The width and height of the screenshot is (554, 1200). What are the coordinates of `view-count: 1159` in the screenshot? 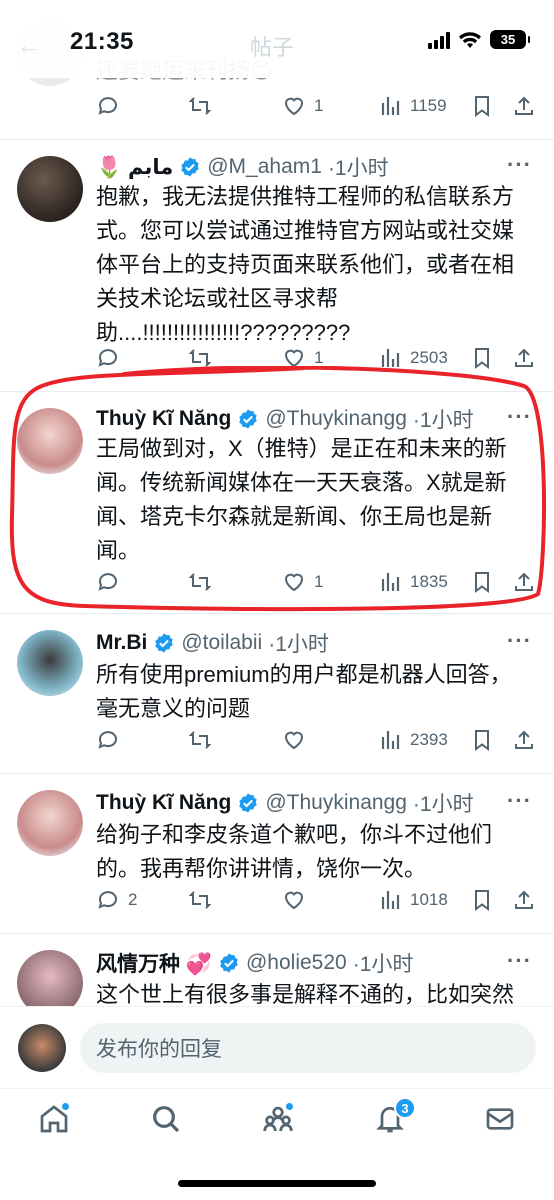 It's located at (428, 105).